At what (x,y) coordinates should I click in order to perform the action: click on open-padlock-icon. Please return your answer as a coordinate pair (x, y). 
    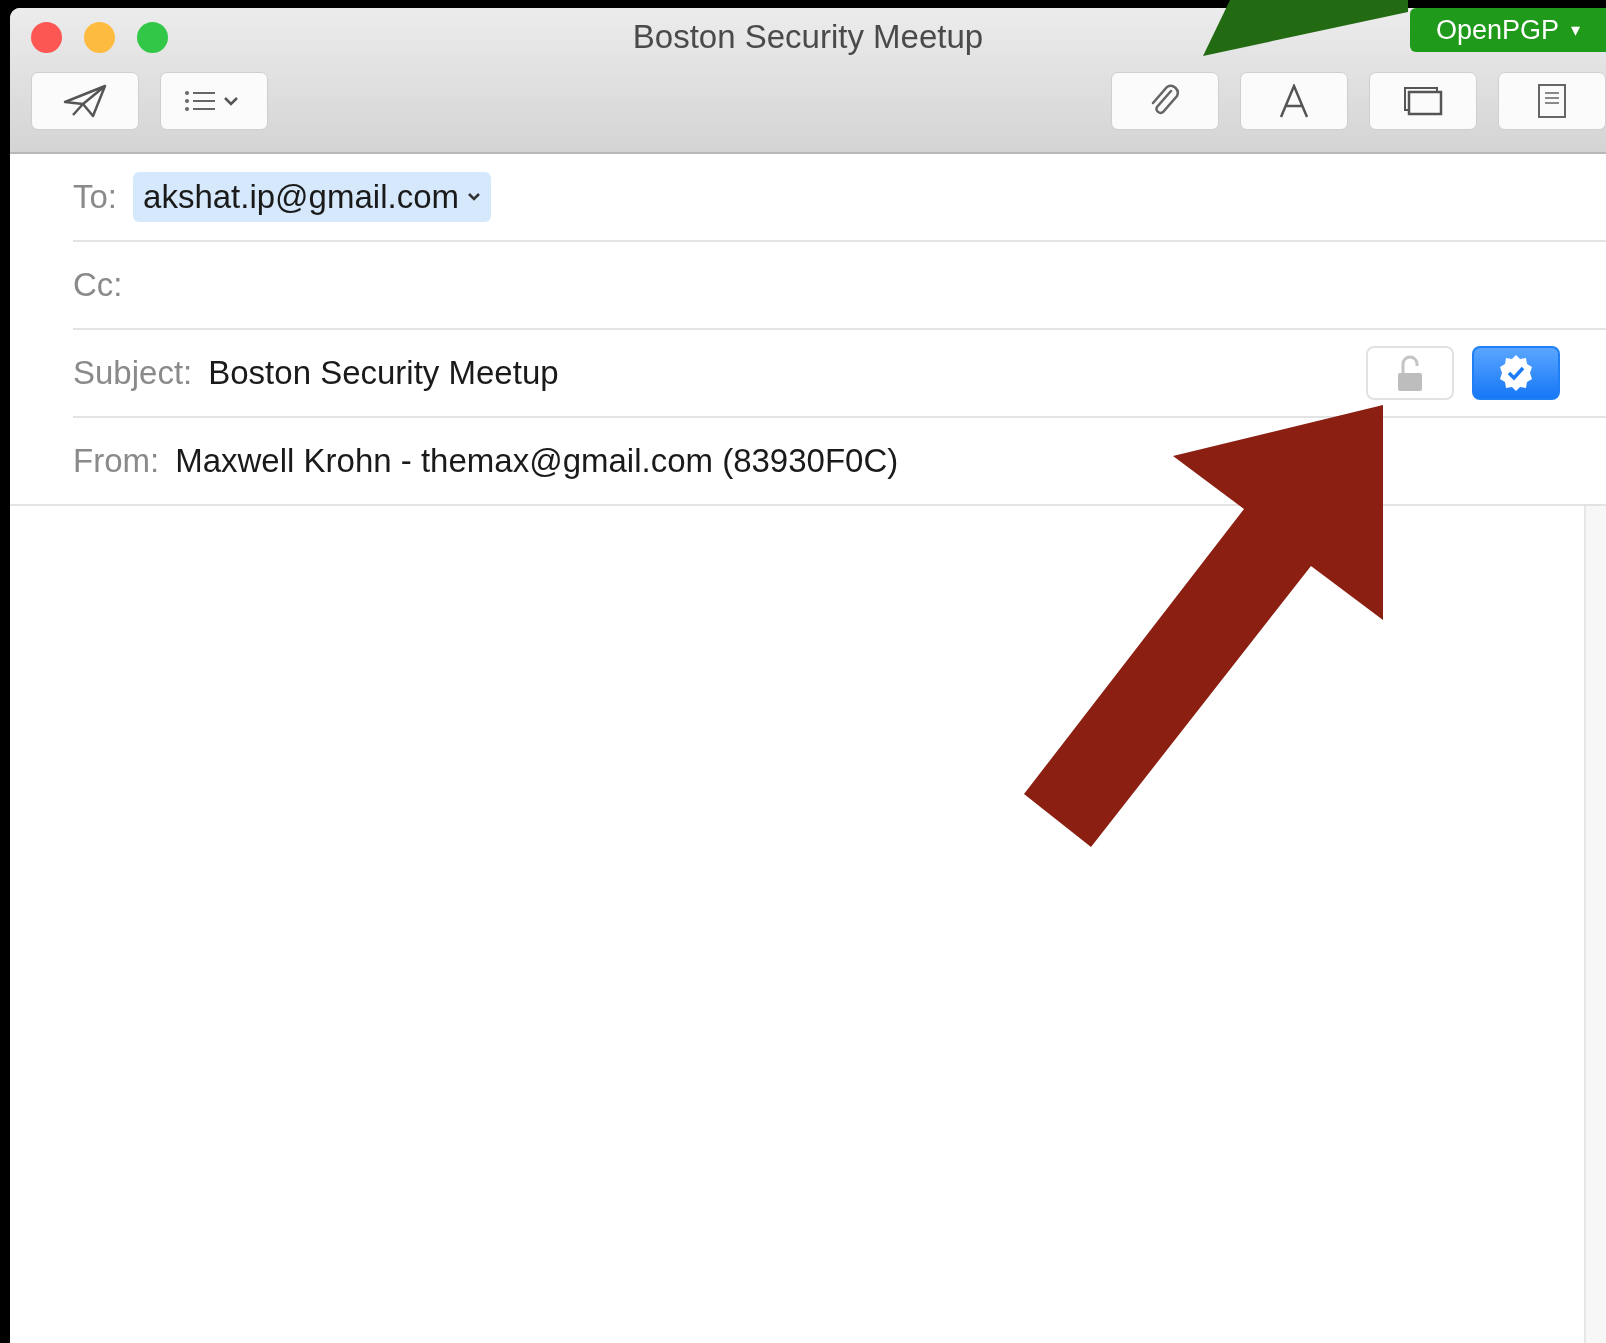
    Looking at the image, I should click on (1410, 373).